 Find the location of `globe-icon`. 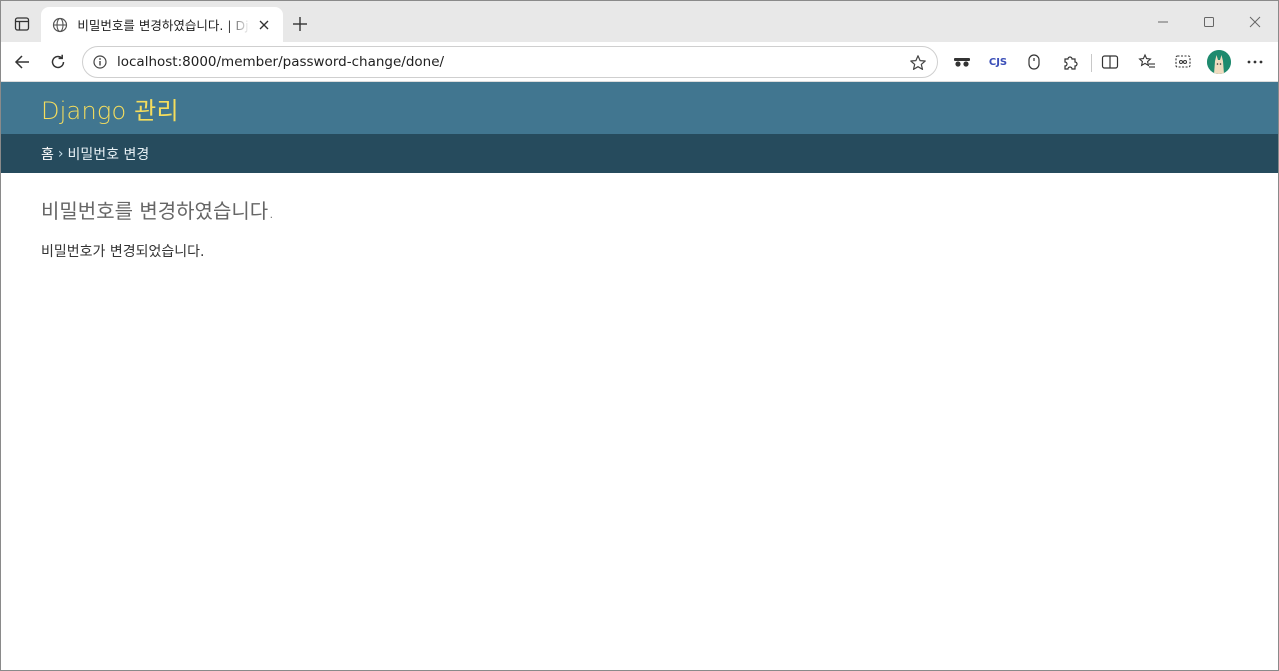

globe-icon is located at coordinates (59, 25).